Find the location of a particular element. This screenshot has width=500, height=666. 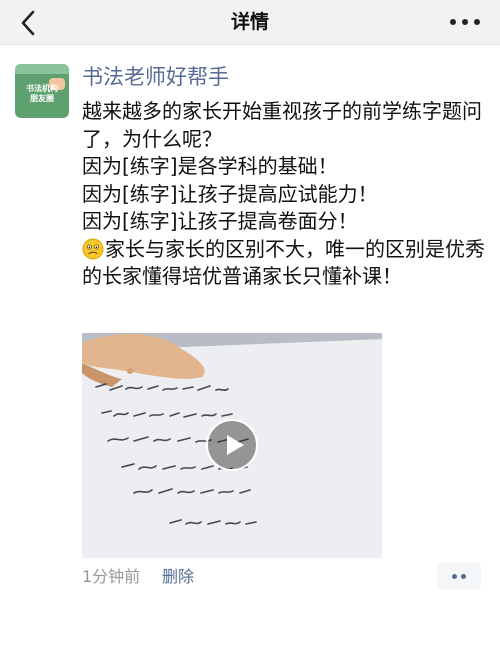

post-line-2: 因为[练字]是各学科的基础！ is located at coordinates (210, 166).